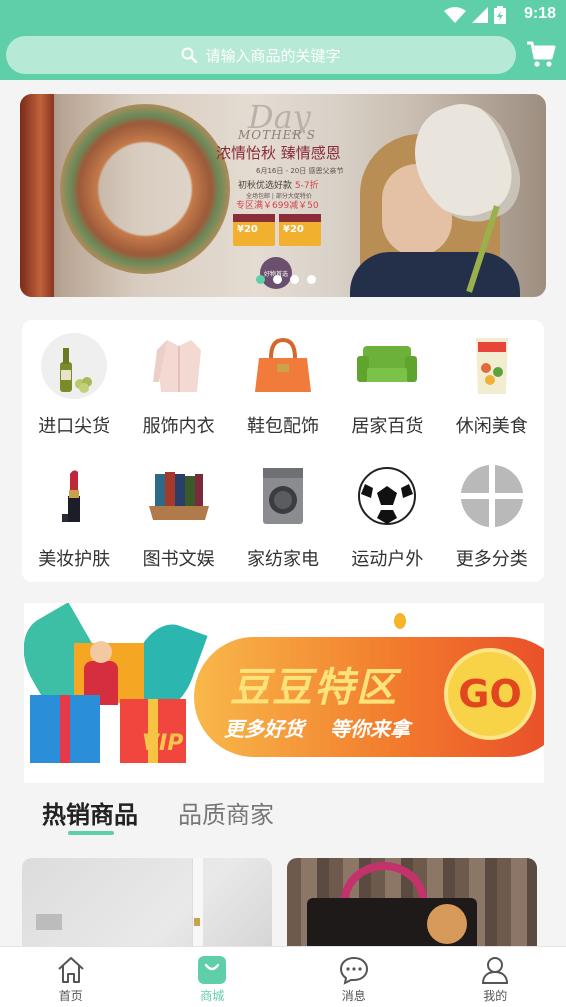 The width and height of the screenshot is (566, 1007). Describe the element at coordinates (283, 15) in the screenshot. I see `status-bar: 9:18` at that location.